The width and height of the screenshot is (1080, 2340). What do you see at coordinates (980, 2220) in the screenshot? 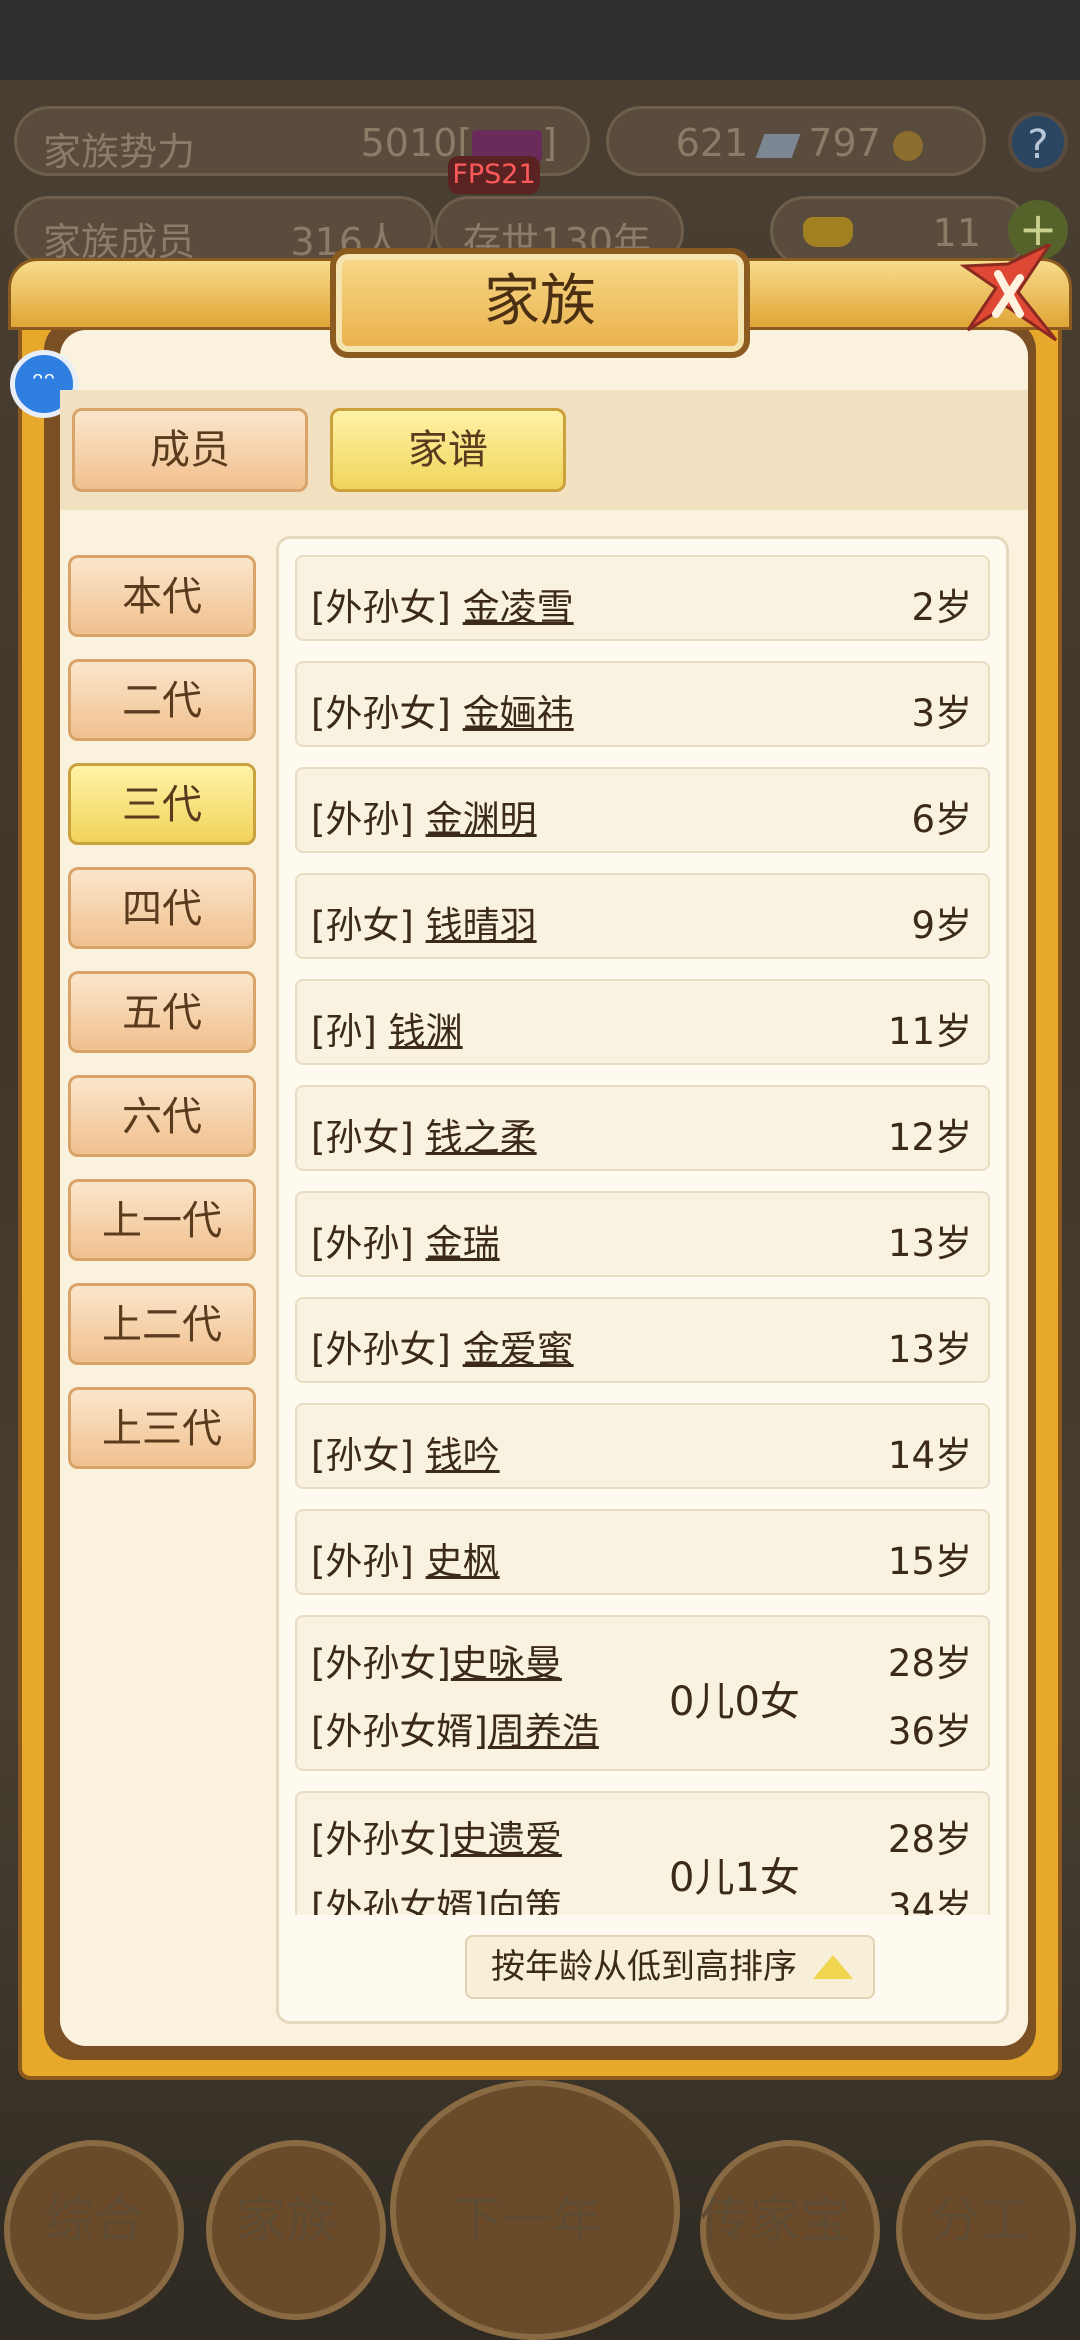
I see `nav-division-label: 分工` at bounding box center [980, 2220].